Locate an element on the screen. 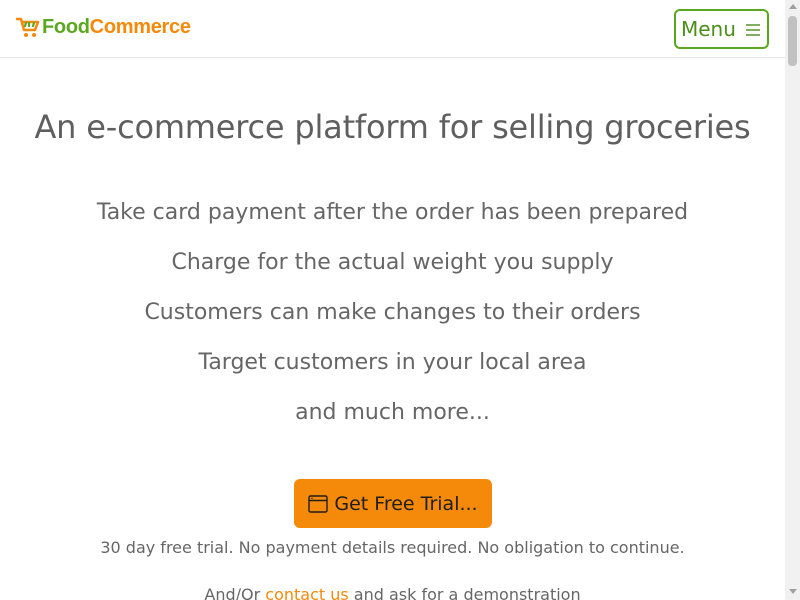 Image resolution: width=800 pixels, height=600 pixels. scrollbar-thumb is located at coordinates (792, 41).